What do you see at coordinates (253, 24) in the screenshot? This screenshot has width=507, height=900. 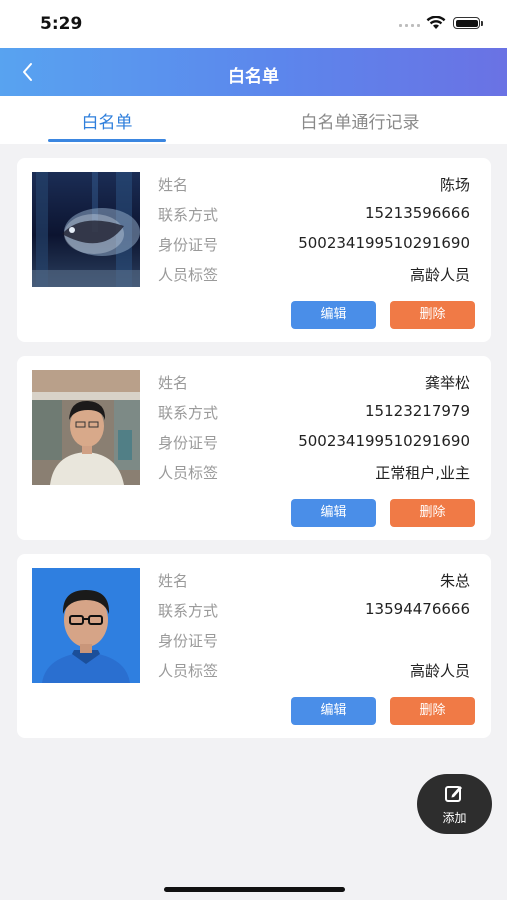 I see `status-bar: 5:29` at bounding box center [253, 24].